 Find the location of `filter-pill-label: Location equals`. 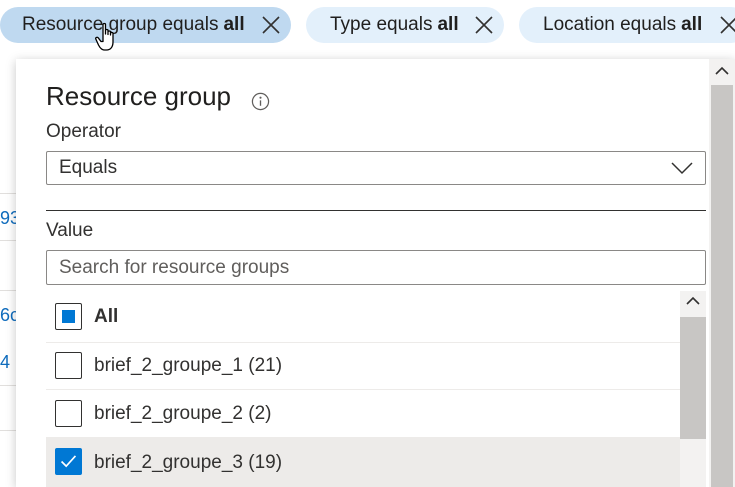

filter-pill-label: Location equals is located at coordinates (610, 24).